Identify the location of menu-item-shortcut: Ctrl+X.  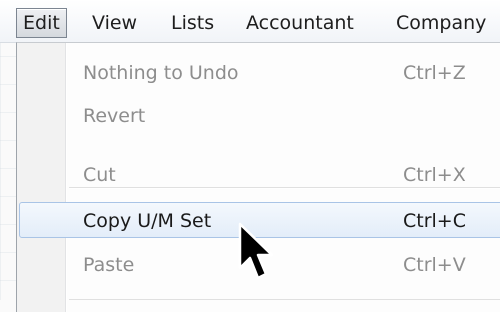
(434, 175).